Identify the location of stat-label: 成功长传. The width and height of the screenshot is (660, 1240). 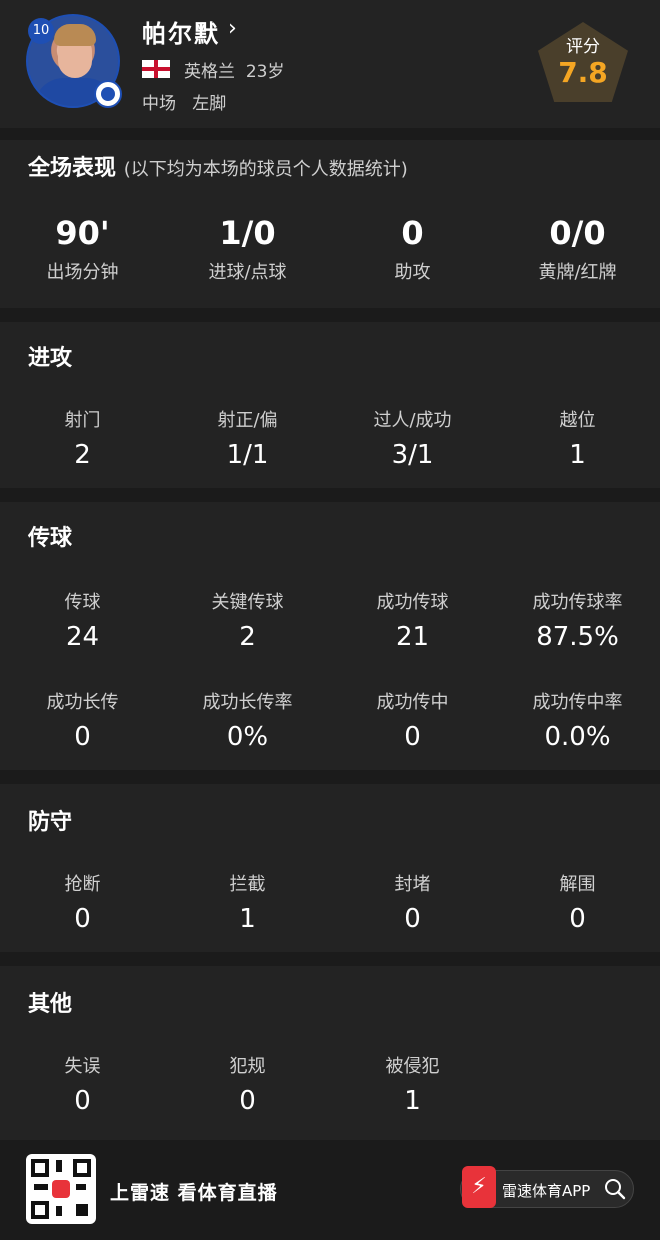
(82, 702).